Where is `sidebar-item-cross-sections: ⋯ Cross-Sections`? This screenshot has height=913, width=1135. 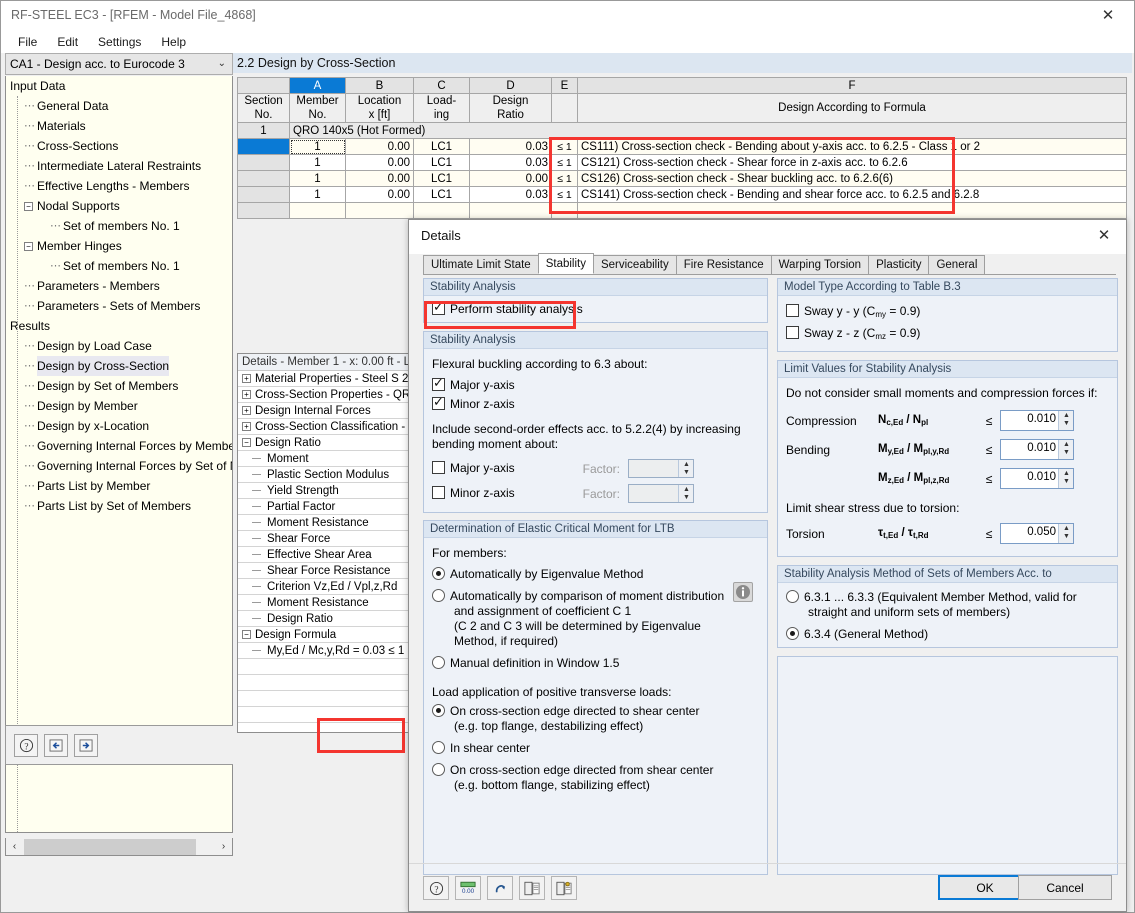 sidebar-item-cross-sections: ⋯ Cross-Sections is located at coordinates (119, 146).